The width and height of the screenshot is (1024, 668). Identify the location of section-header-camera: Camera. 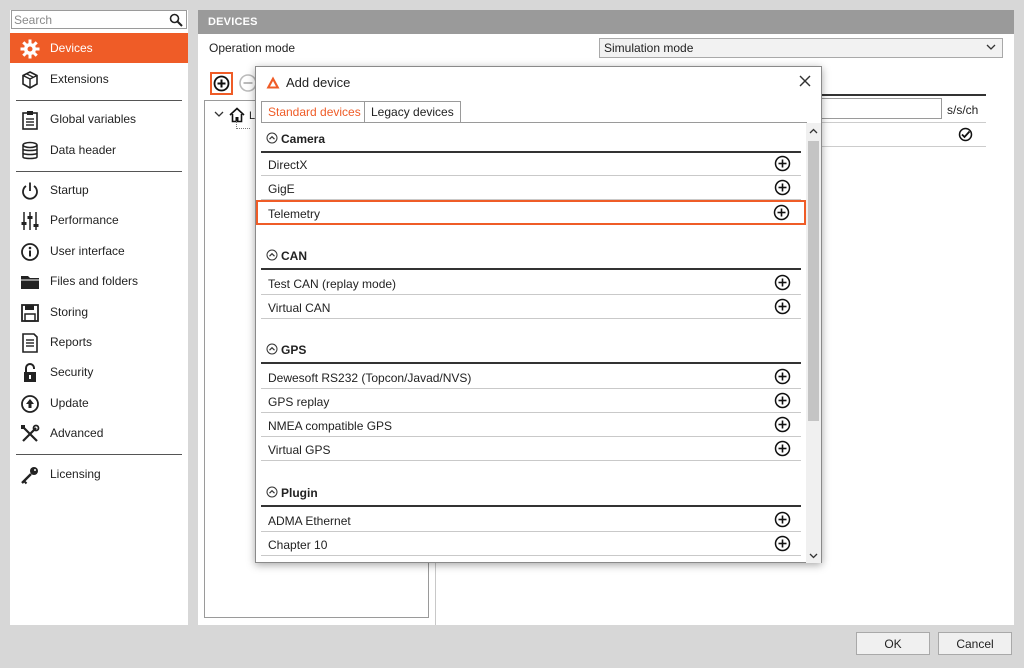
(531, 139).